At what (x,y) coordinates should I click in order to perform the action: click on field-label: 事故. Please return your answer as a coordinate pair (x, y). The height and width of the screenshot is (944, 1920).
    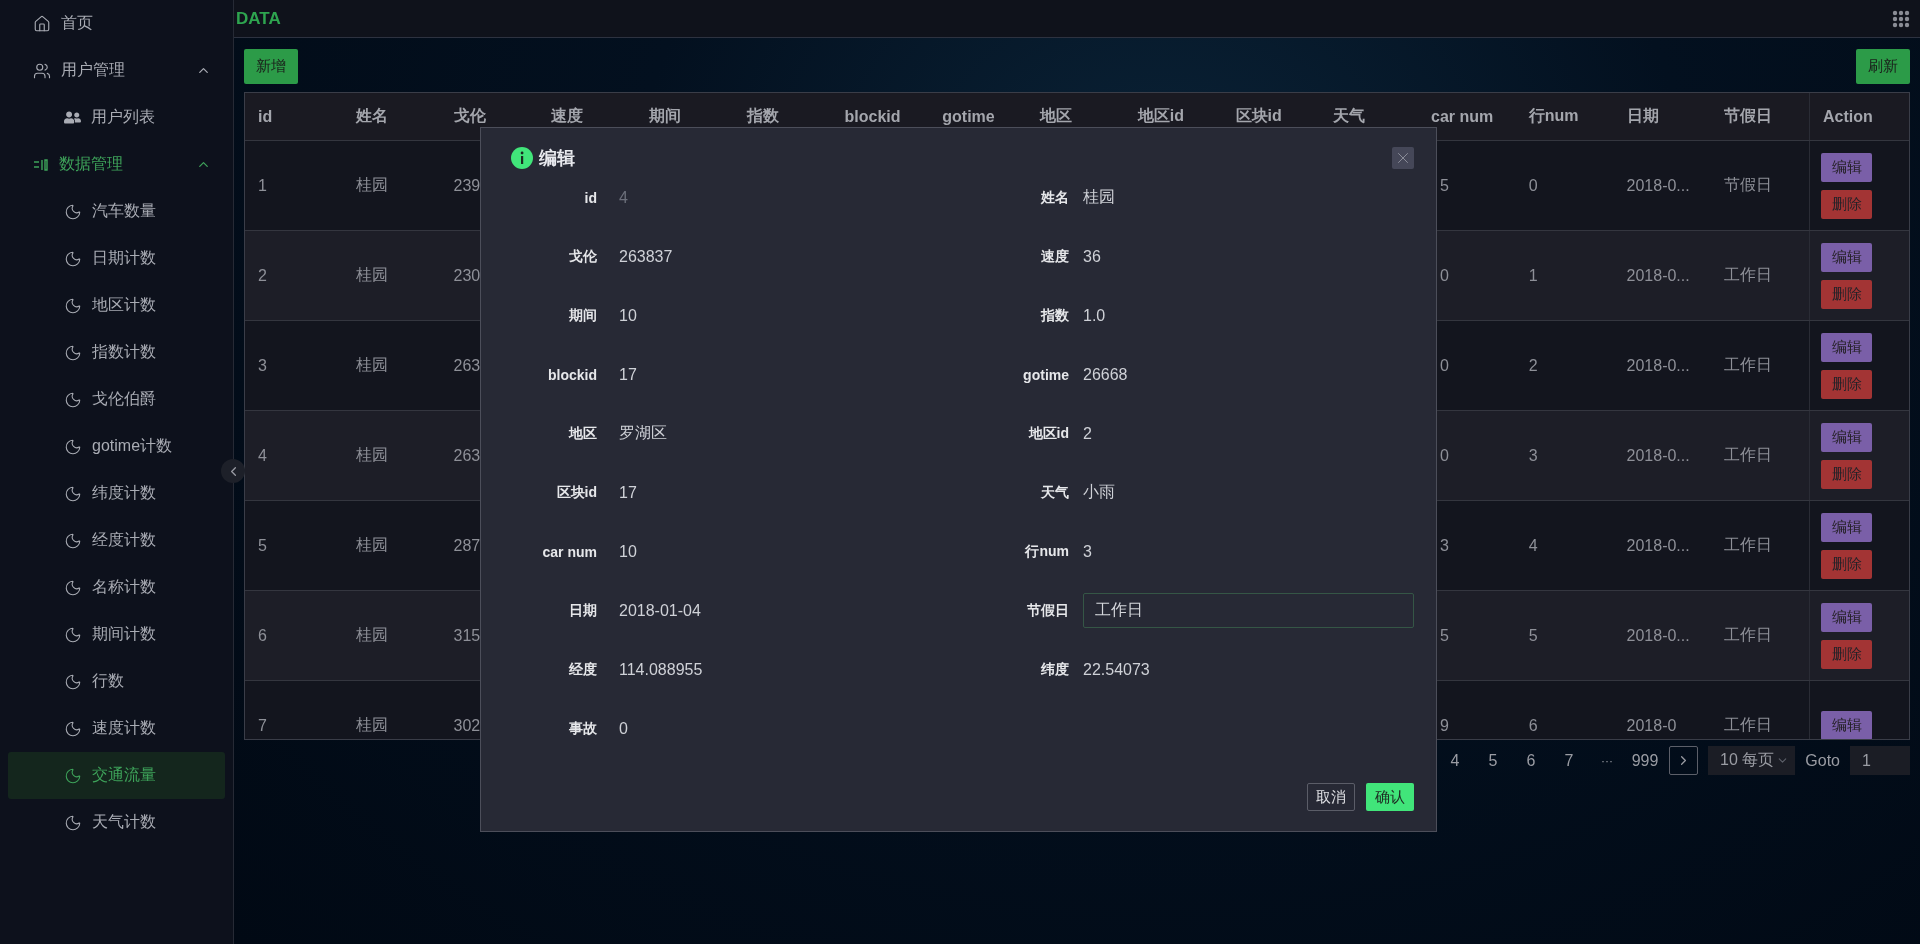
    Looking at the image, I should click on (582, 728).